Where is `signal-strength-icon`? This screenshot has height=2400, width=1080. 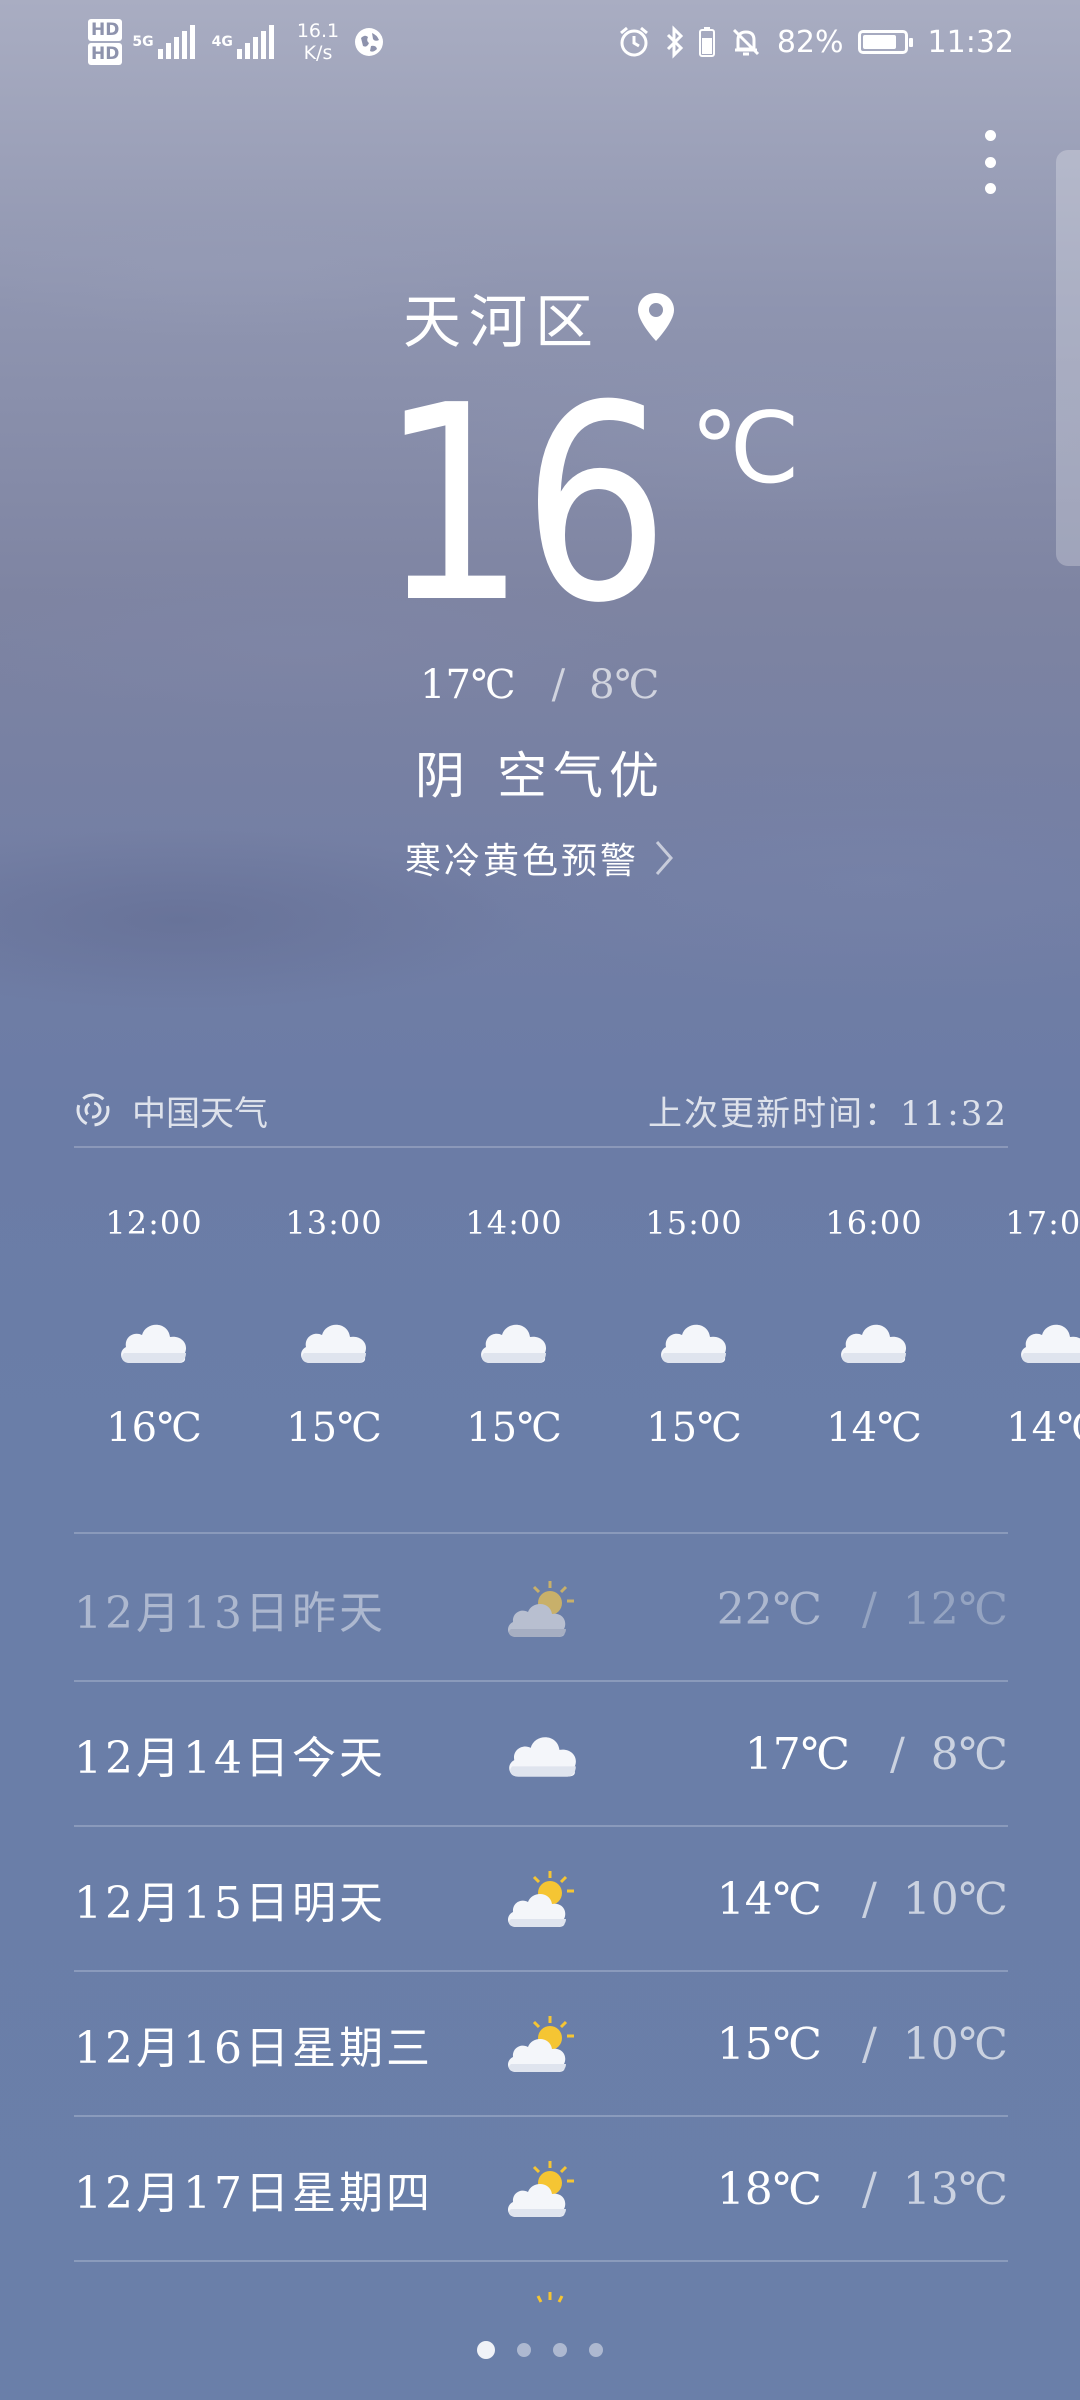 signal-strength-icon is located at coordinates (177, 42).